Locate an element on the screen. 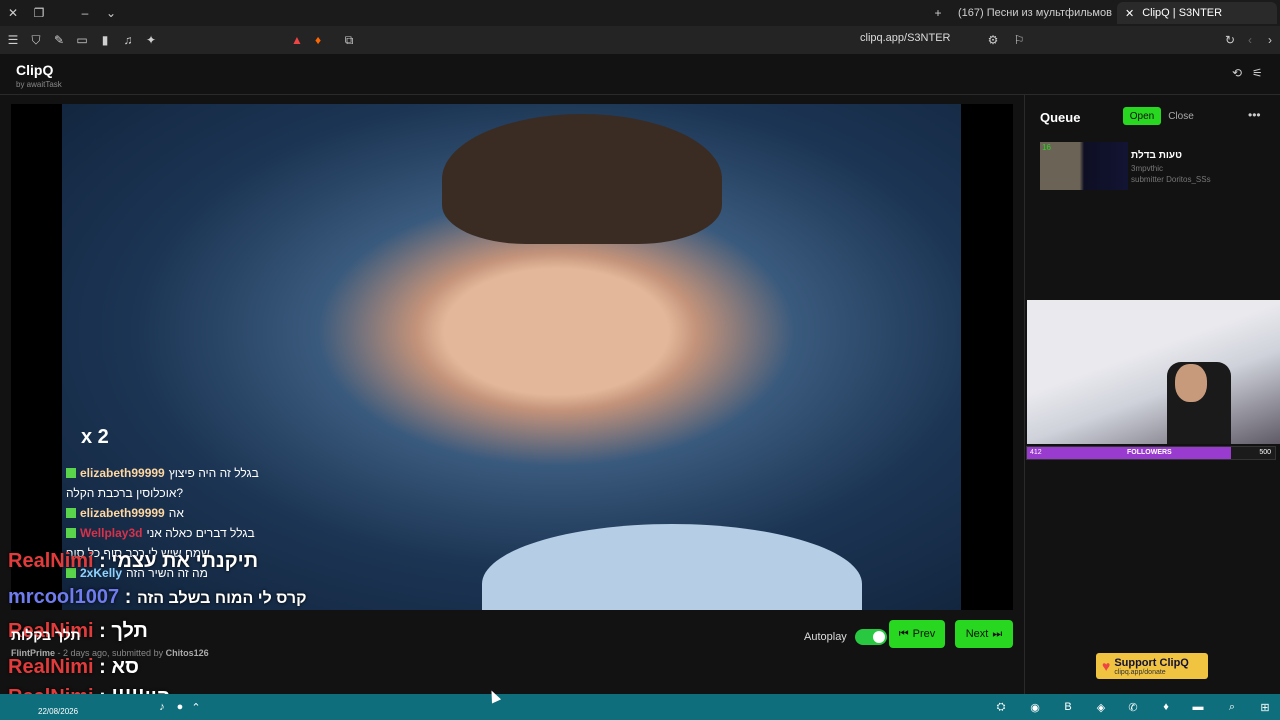  folder-icon: ▬ is located at coordinates (1198, 707).